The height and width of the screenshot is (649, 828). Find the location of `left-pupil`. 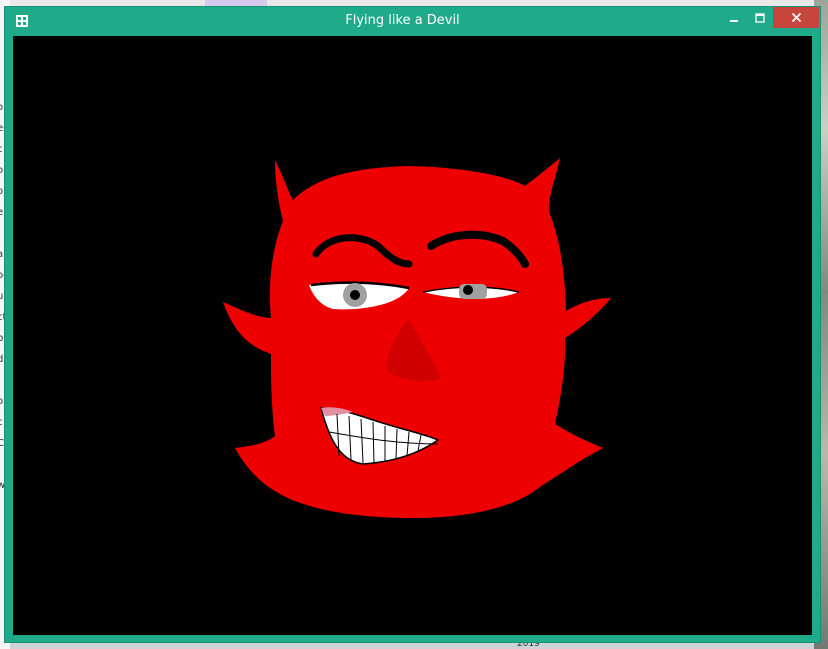

left-pupil is located at coordinates (355, 295).